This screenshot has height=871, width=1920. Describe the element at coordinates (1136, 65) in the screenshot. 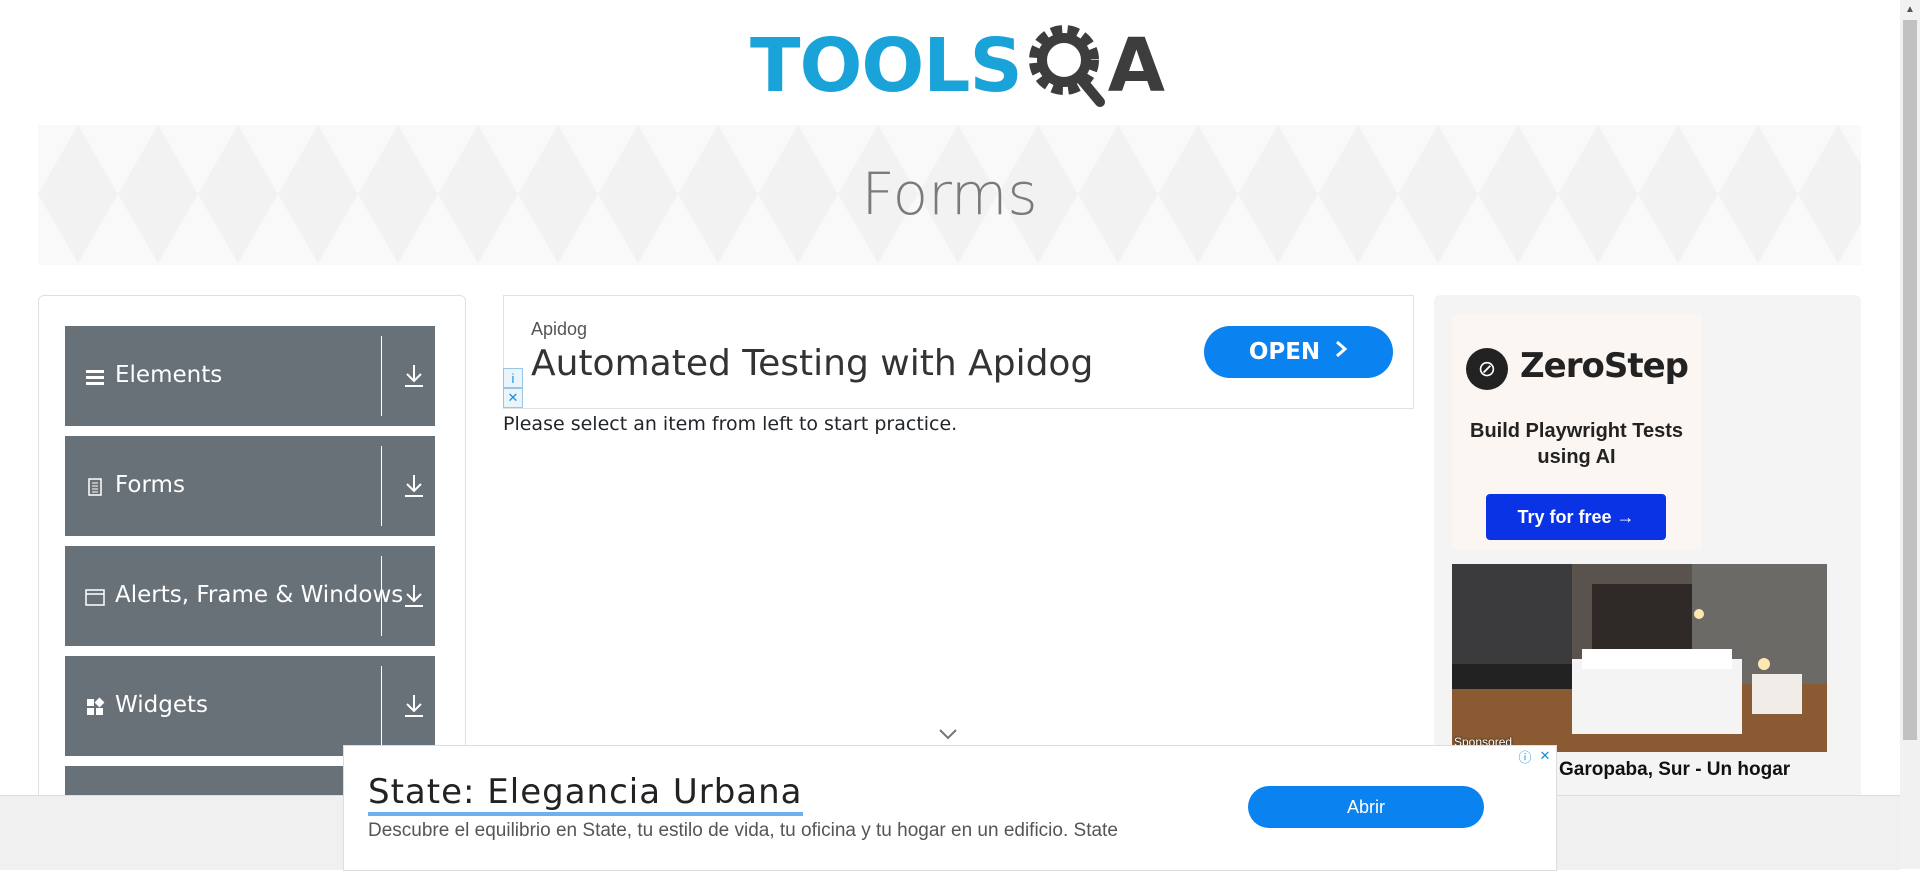

I see `logo-qa-text: A` at that location.